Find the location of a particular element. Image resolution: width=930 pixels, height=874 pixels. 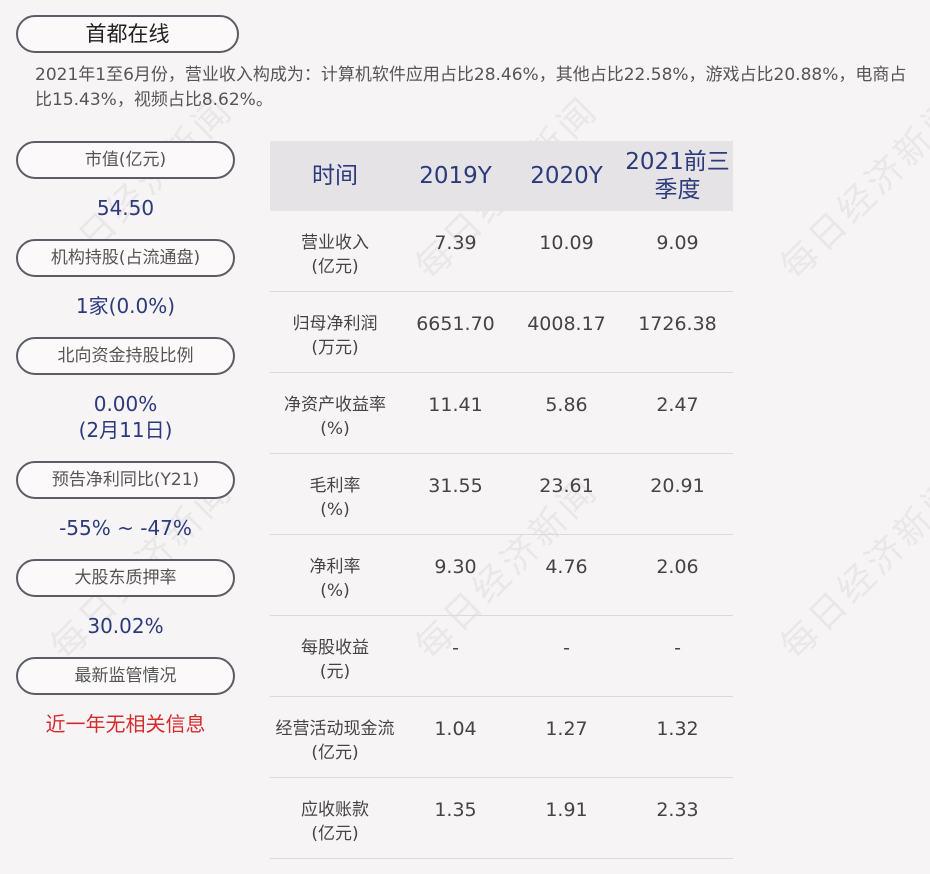

regulation-value: 近一年无相关信息 is located at coordinates (125, 724).